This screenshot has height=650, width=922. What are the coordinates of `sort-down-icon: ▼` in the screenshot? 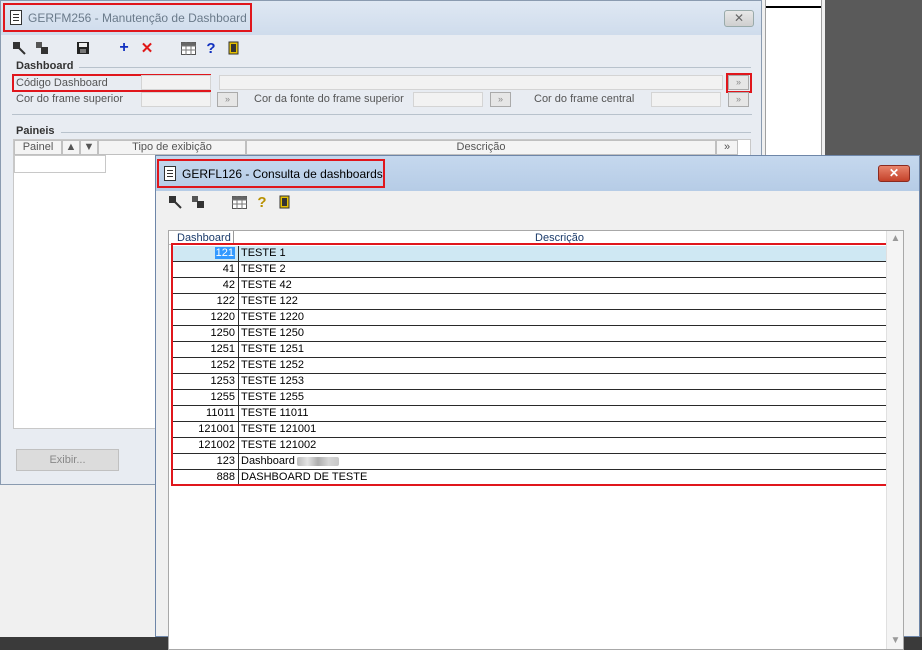 It's located at (89, 147).